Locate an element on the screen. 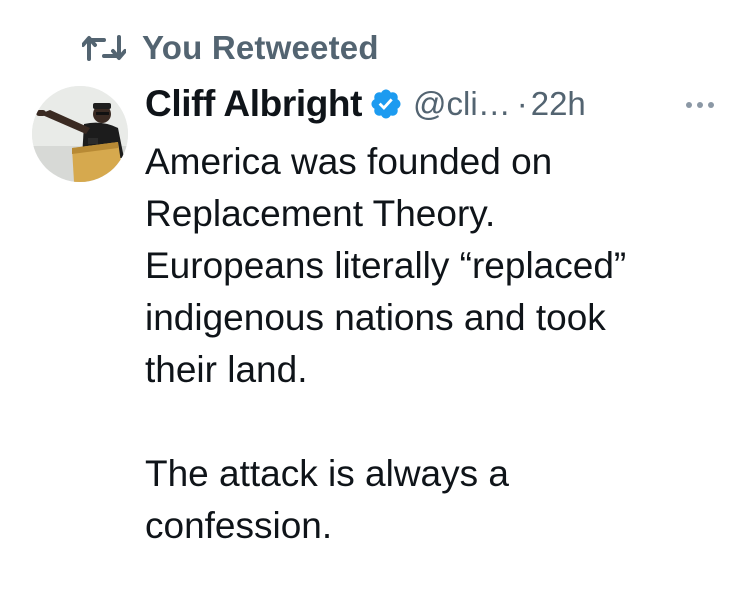 This screenshot has width=742, height=614. more-options-icon is located at coordinates (700, 105).